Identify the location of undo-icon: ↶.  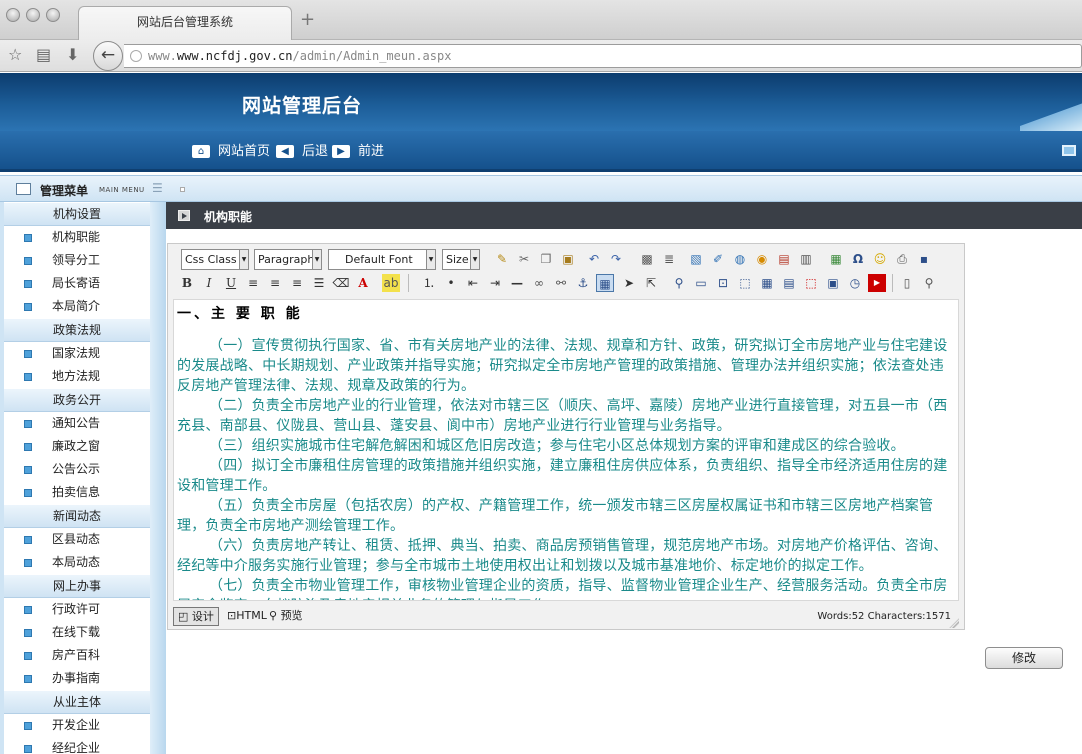
(594, 259).